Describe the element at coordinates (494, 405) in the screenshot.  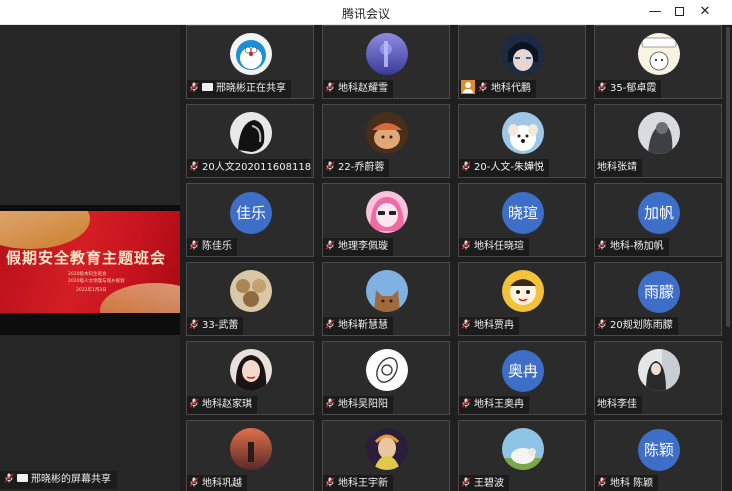
I see `participant-name-bar: 地科王奥冉` at that location.